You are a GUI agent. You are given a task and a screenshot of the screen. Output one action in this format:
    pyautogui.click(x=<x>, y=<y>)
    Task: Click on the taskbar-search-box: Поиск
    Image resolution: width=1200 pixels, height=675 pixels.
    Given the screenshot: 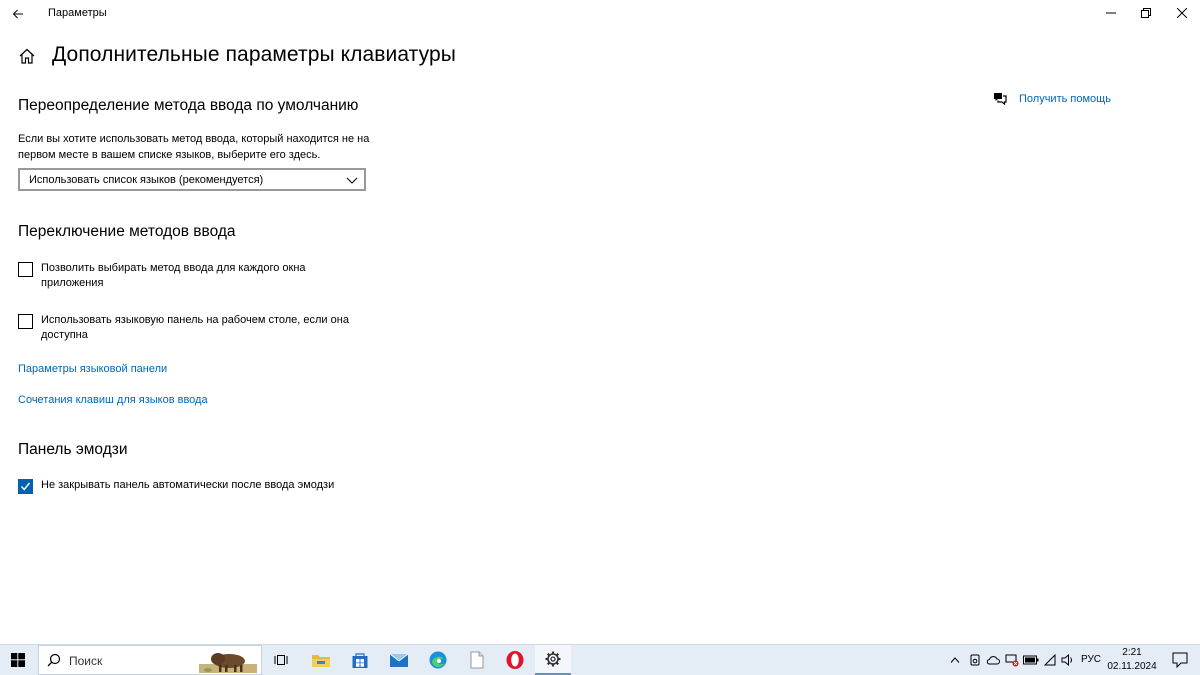 What is the action you would take?
    pyautogui.click(x=150, y=660)
    